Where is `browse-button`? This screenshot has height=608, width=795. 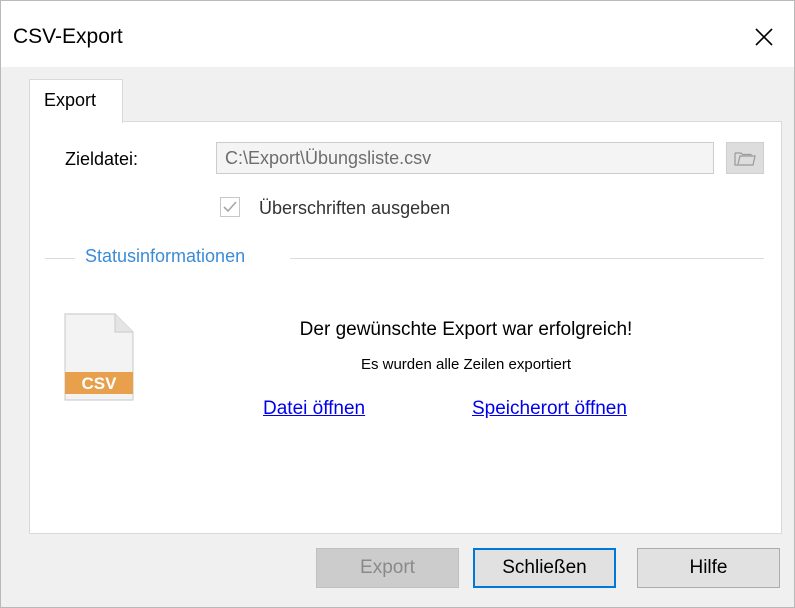 browse-button is located at coordinates (745, 158).